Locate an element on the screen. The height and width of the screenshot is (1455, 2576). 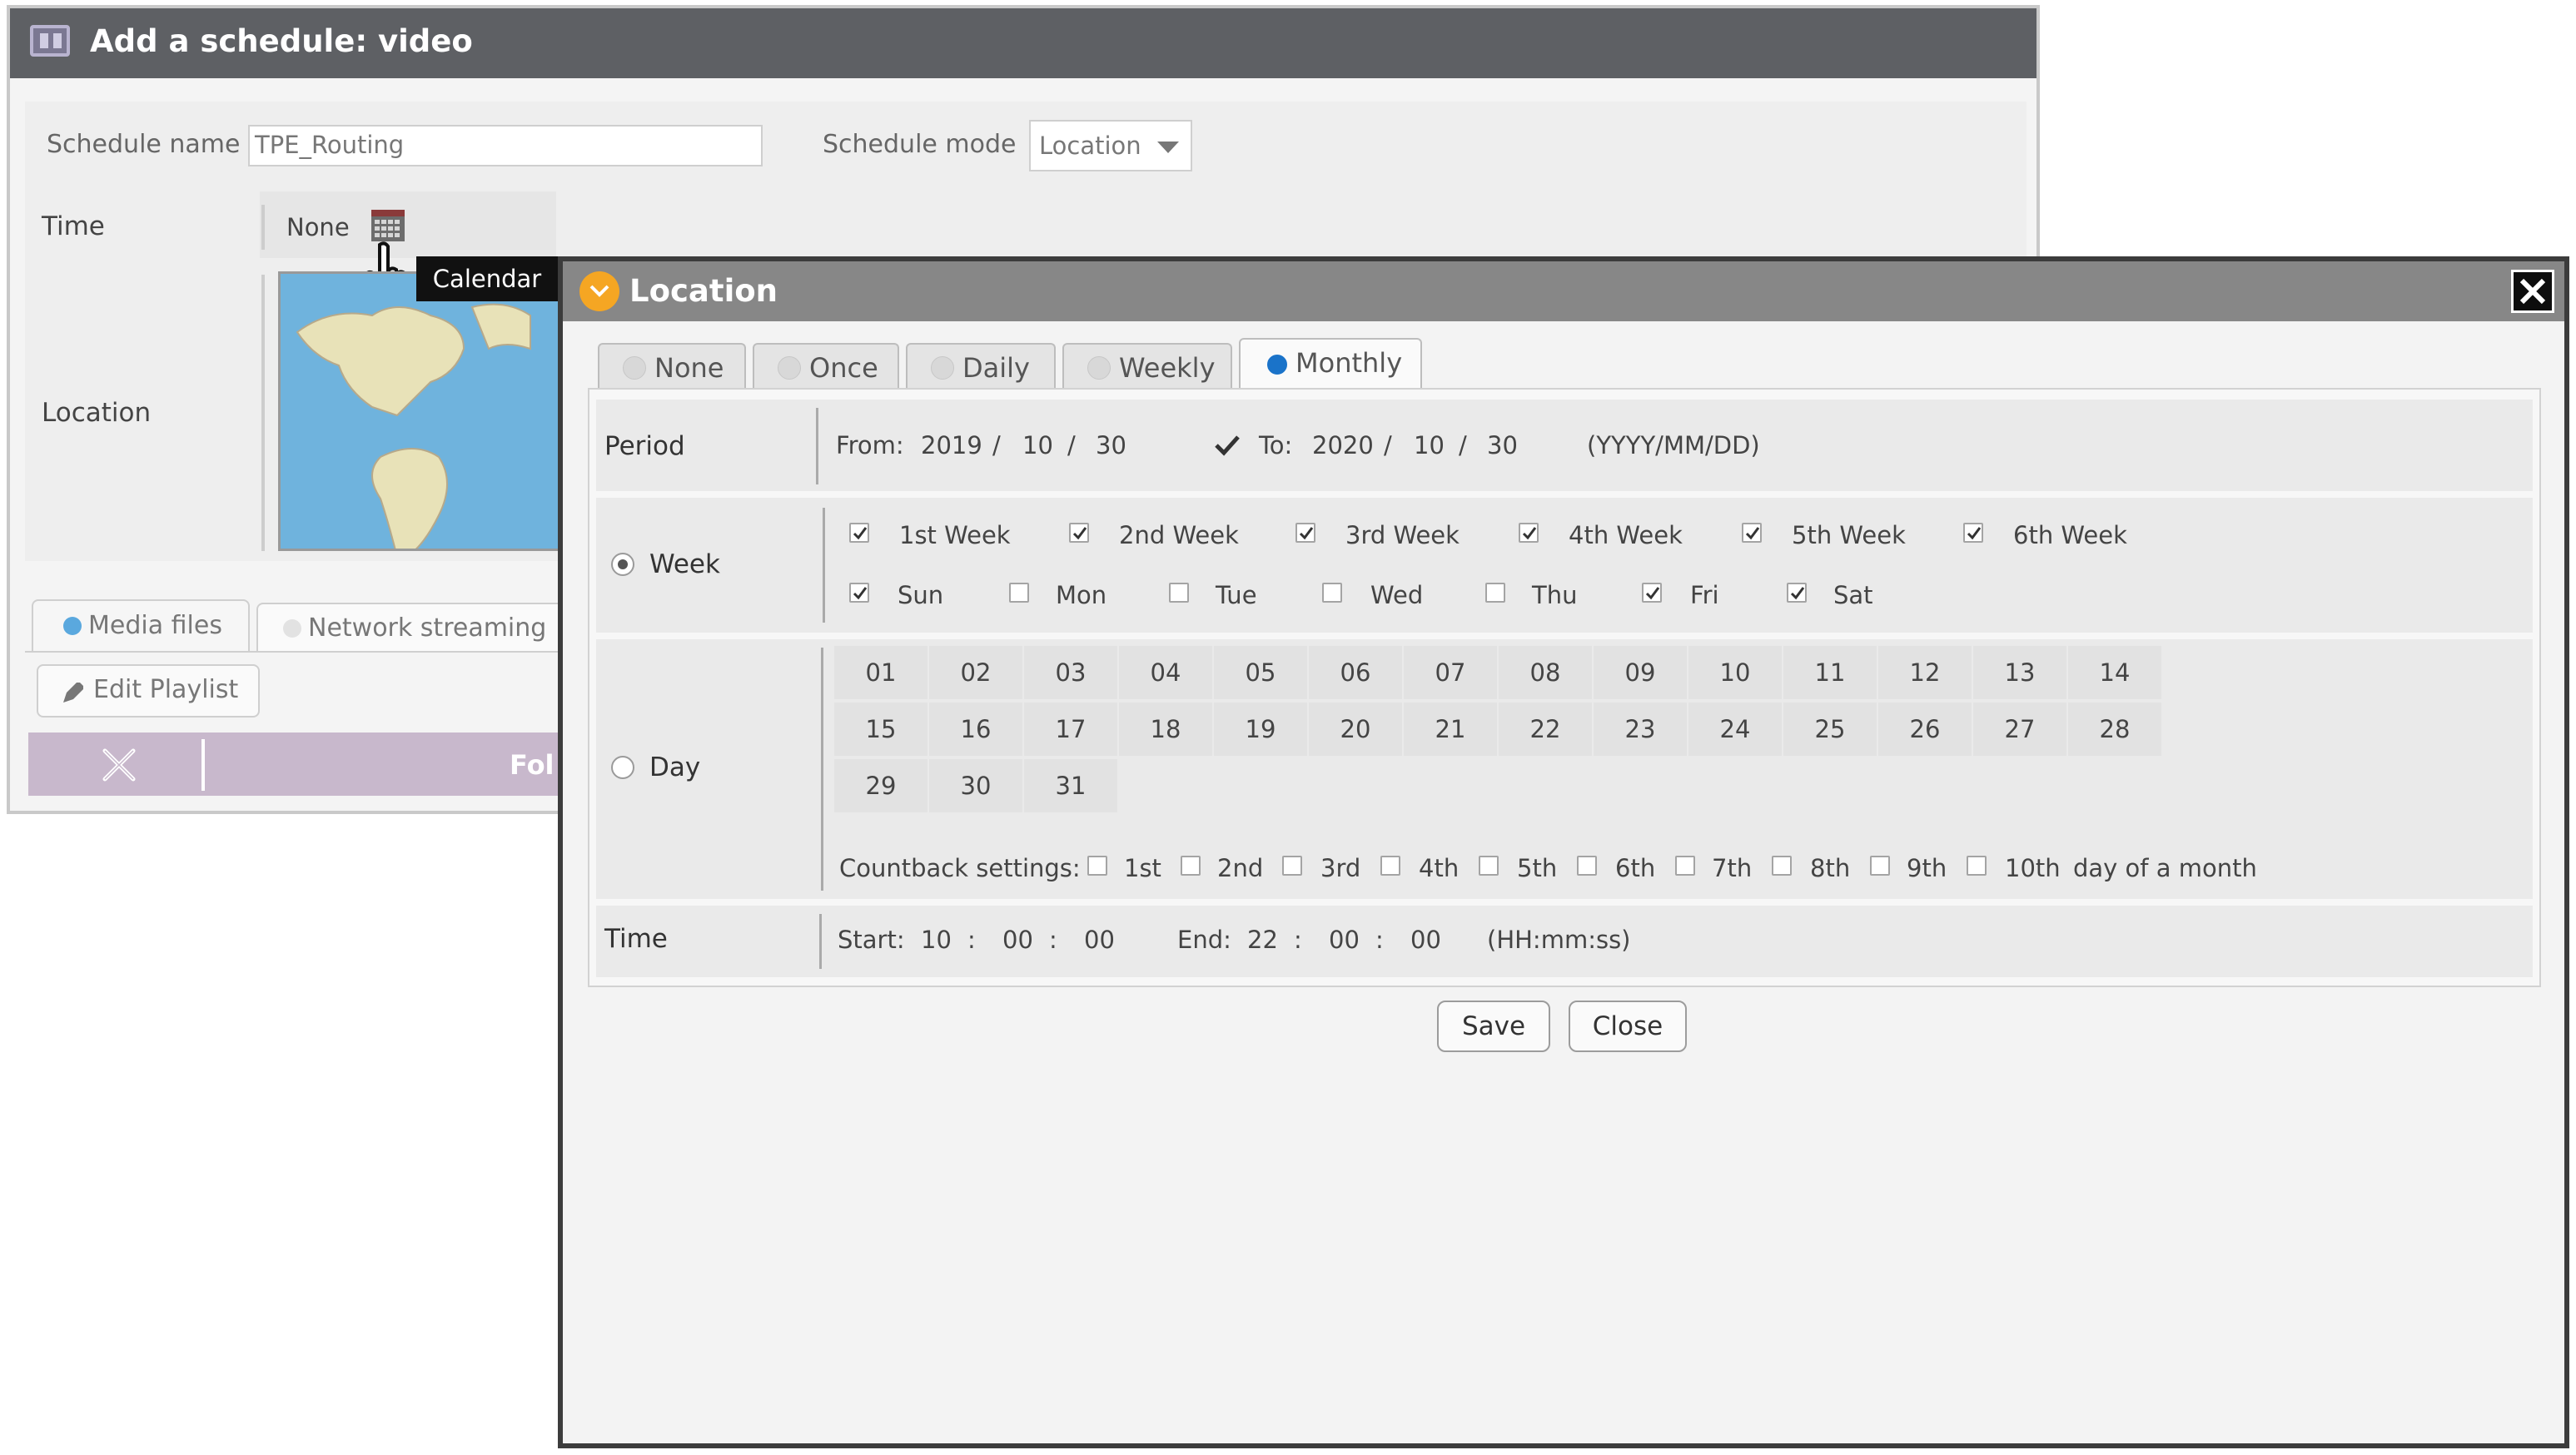
day-cell: 10 is located at coordinates (1735, 672).